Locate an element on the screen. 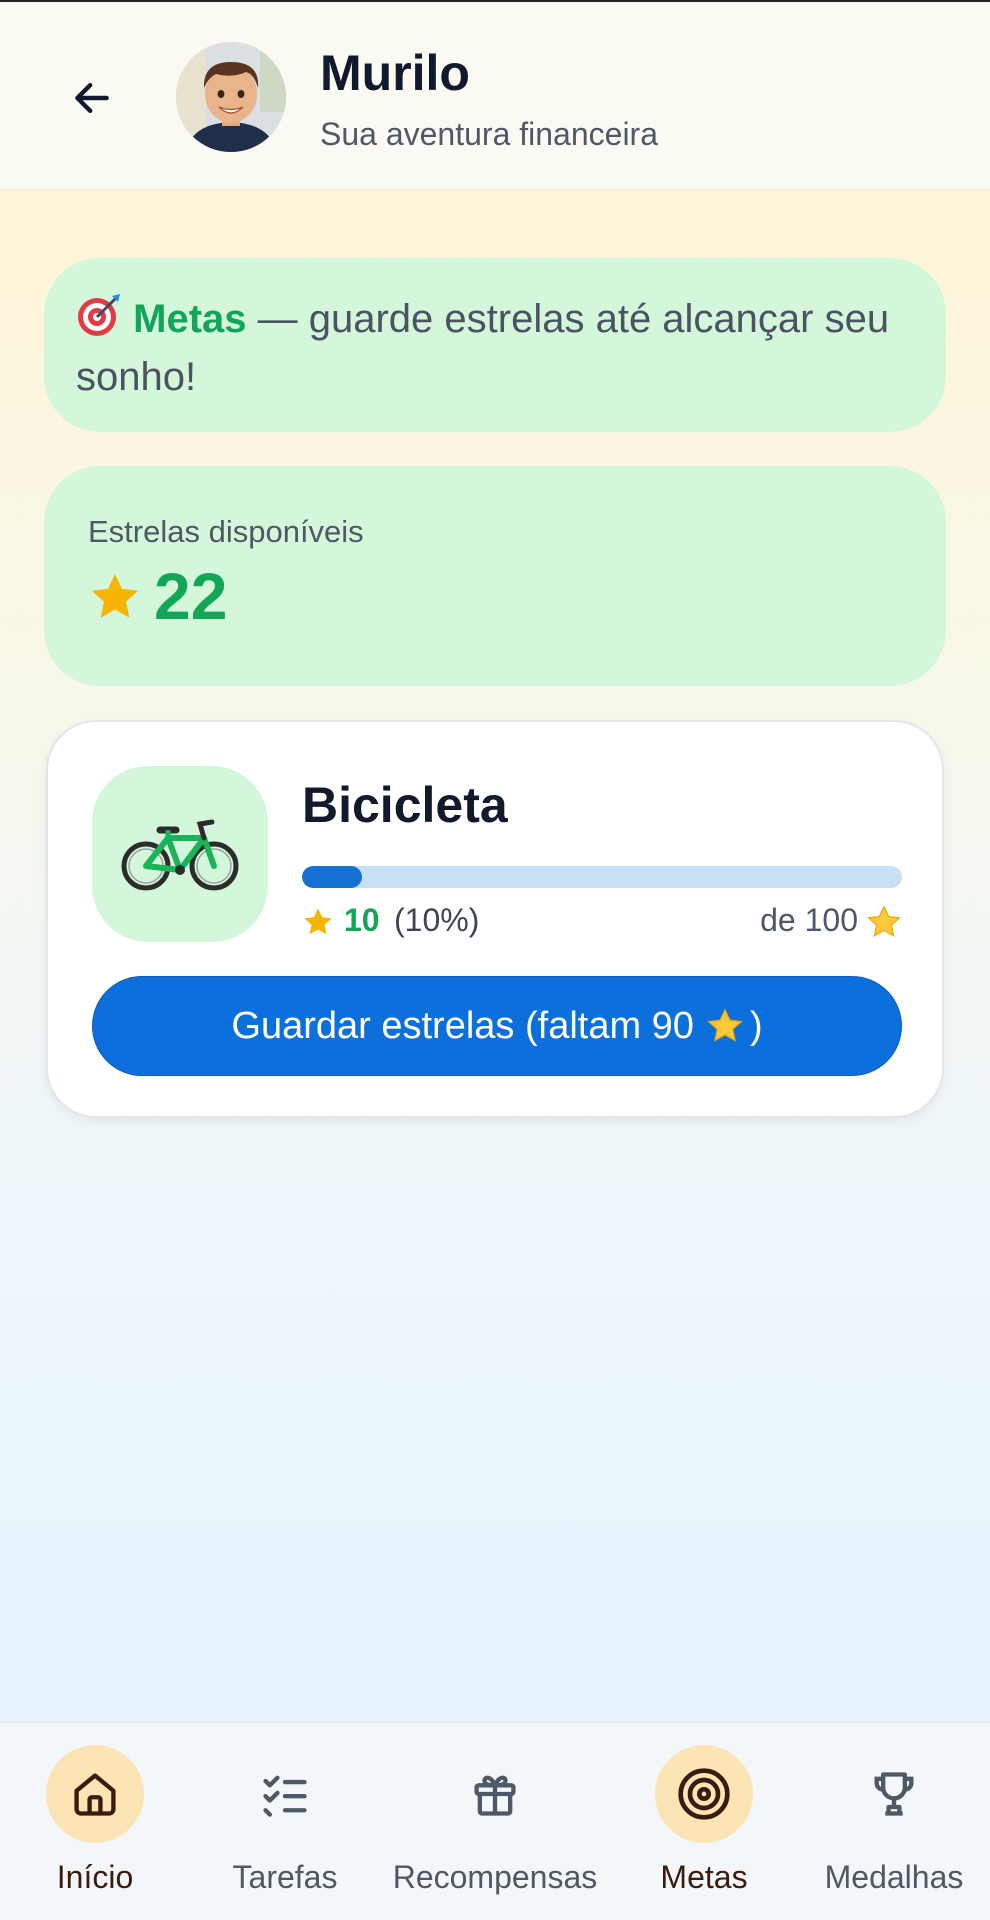 The height and width of the screenshot is (1920, 990). stars-available-card: Estrelas disponíveis 22 is located at coordinates (495, 576).